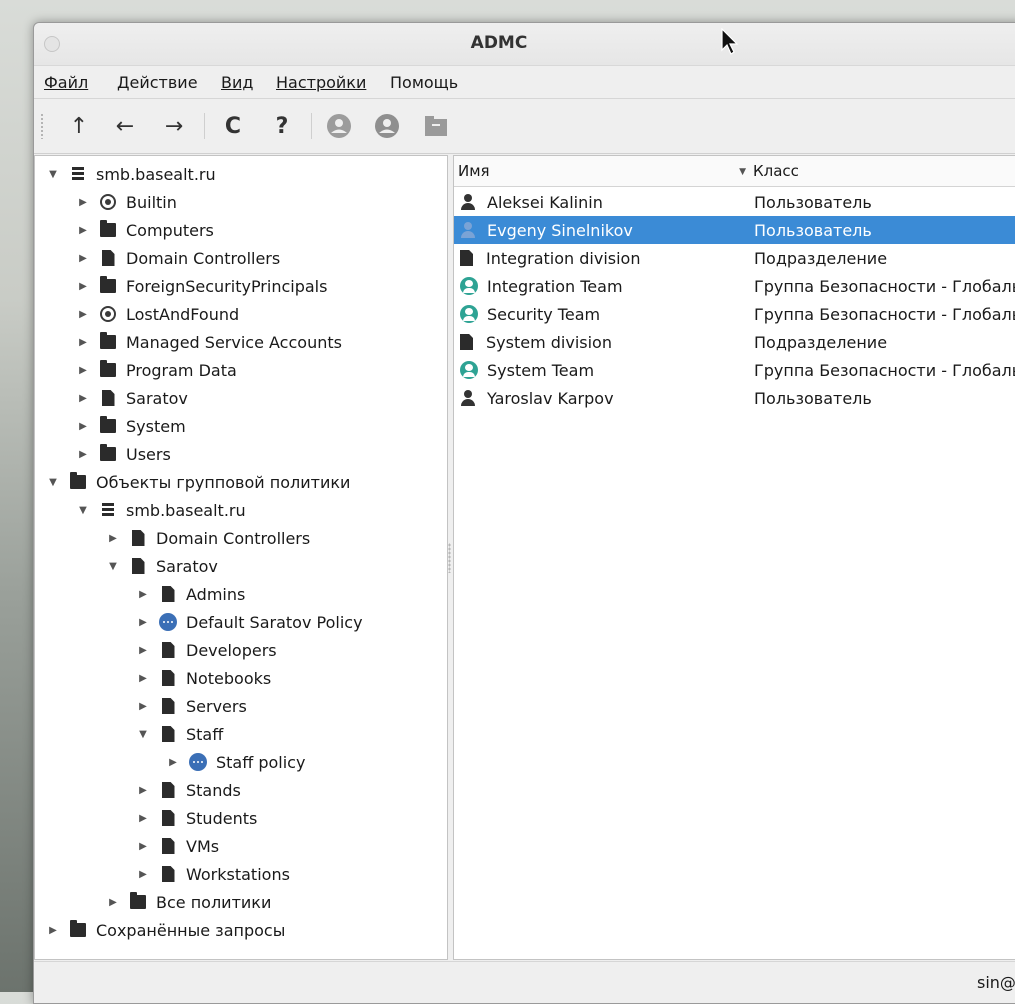 The width and height of the screenshot is (1015, 1004). I want to click on tree-item: ▶ Admins, so click(190, 594).